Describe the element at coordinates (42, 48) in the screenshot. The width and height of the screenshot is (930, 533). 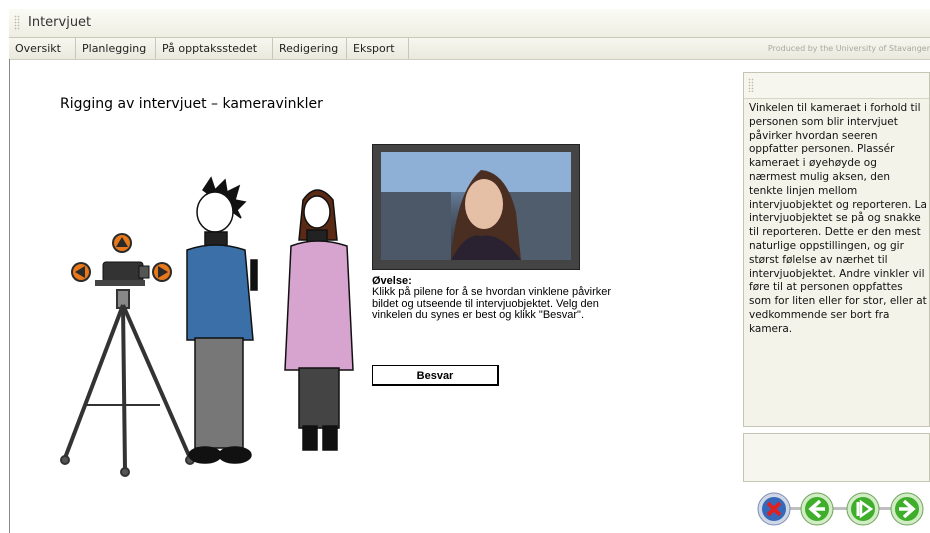
I see `menu-item-oversikt: Oversikt` at that location.